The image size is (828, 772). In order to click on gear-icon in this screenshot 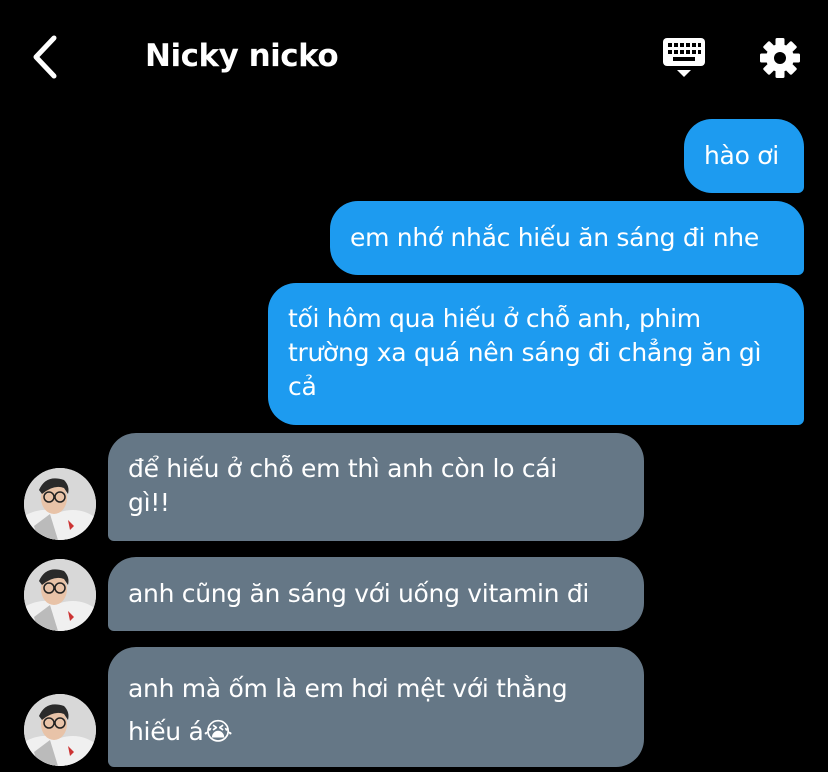, I will do `click(780, 58)`.